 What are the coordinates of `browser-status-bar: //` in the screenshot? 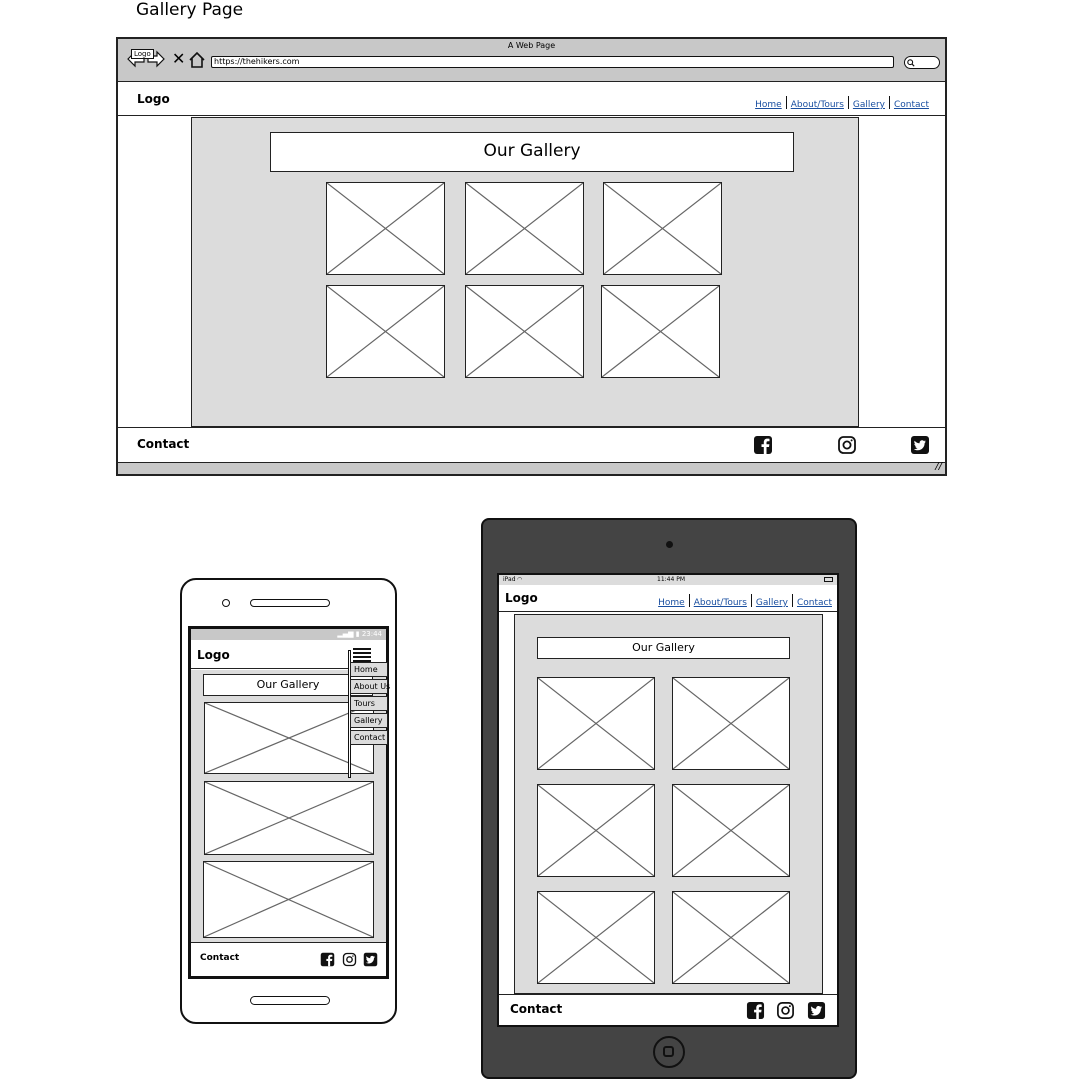 It's located at (531, 467).